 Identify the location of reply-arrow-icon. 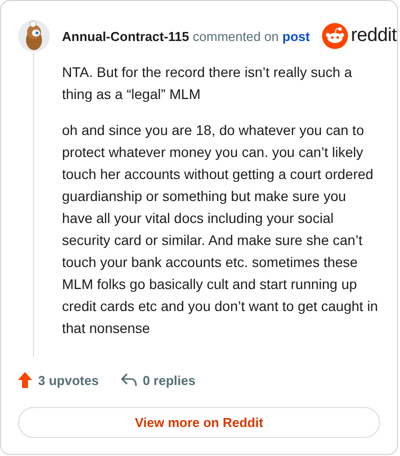
(128, 380).